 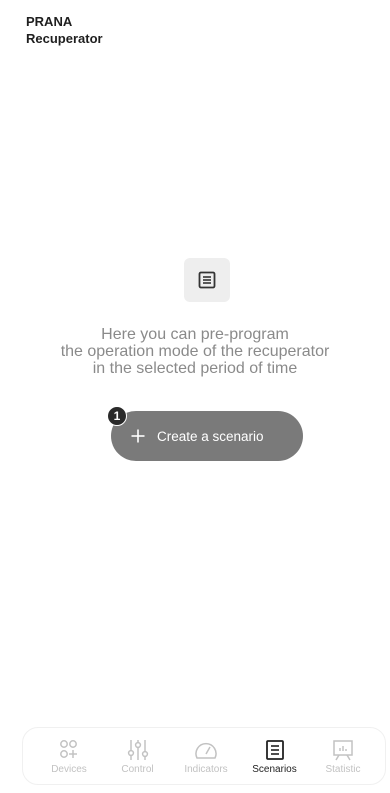 I want to click on step-badge: 1, so click(x=117, y=416).